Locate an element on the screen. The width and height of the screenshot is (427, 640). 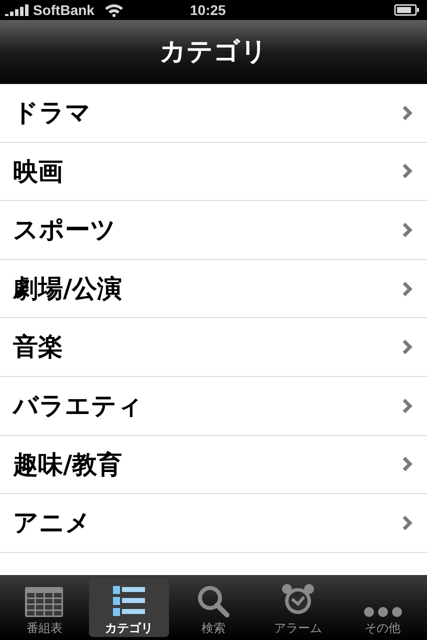
tab-button: 番組表 is located at coordinates (44, 607).